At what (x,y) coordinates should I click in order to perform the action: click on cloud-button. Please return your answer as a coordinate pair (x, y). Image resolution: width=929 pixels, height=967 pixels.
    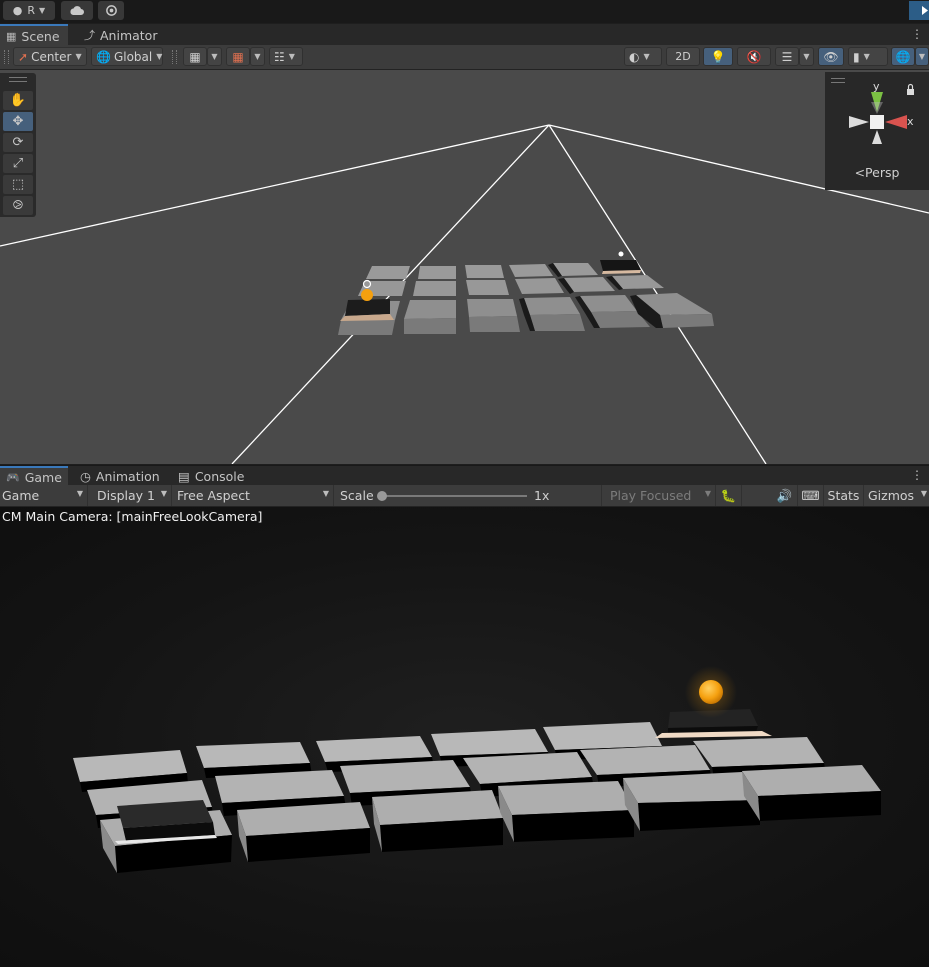
    Looking at the image, I should click on (77, 10).